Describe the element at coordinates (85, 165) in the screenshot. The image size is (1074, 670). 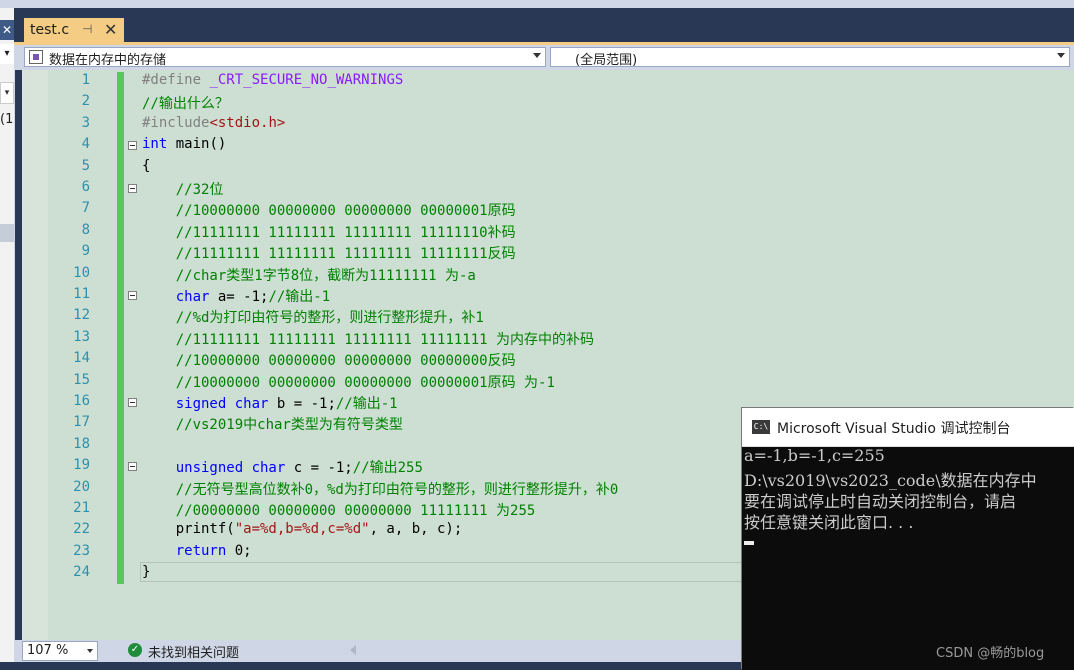
I see `line-number: 5` at that location.